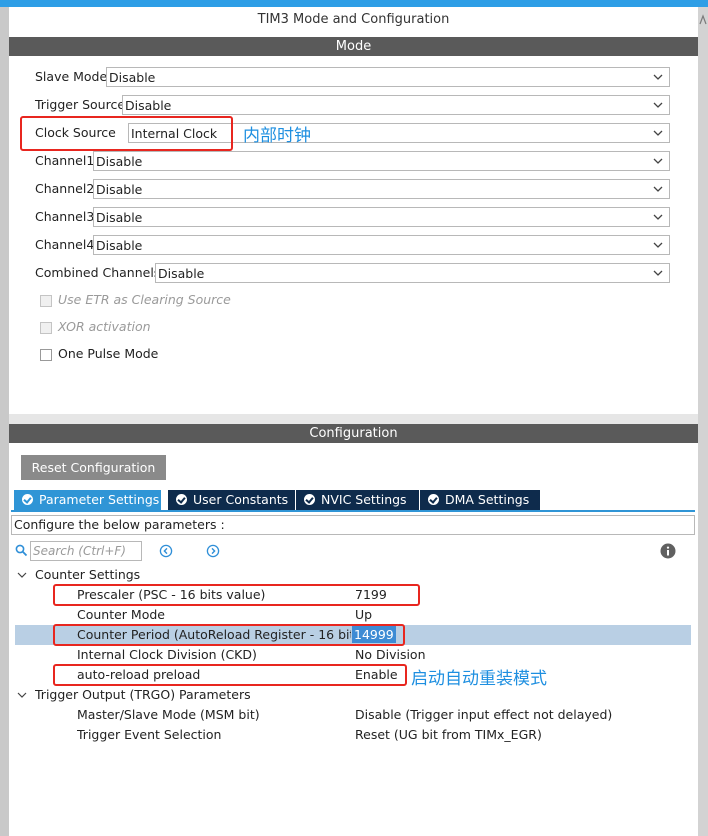  Describe the element at coordinates (668, 551) in the screenshot. I see `info-icon` at that location.